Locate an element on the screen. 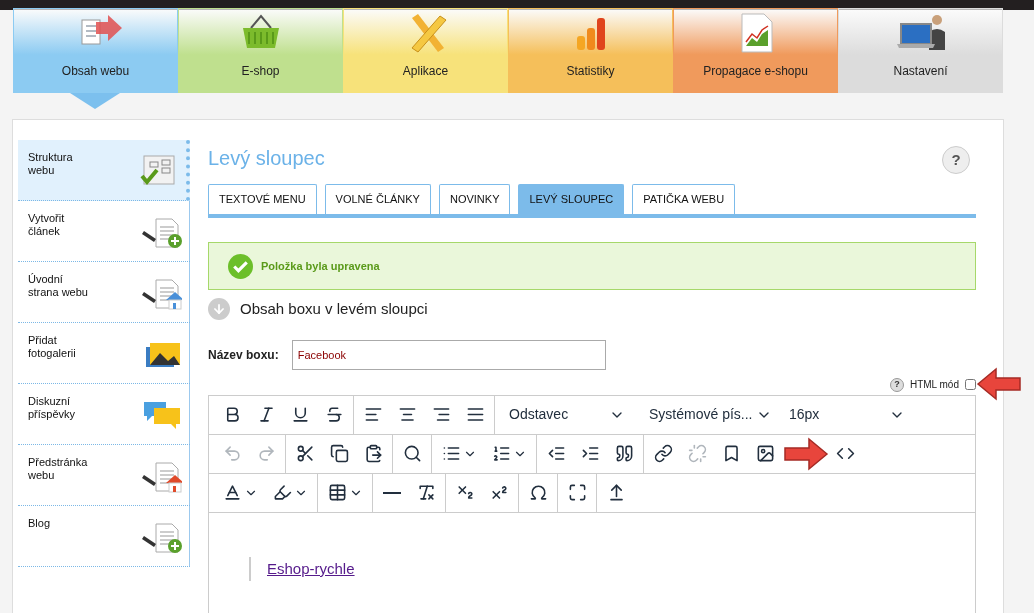 The width and height of the screenshot is (1034, 613). success-alert: Položka byla upravena is located at coordinates (592, 266).